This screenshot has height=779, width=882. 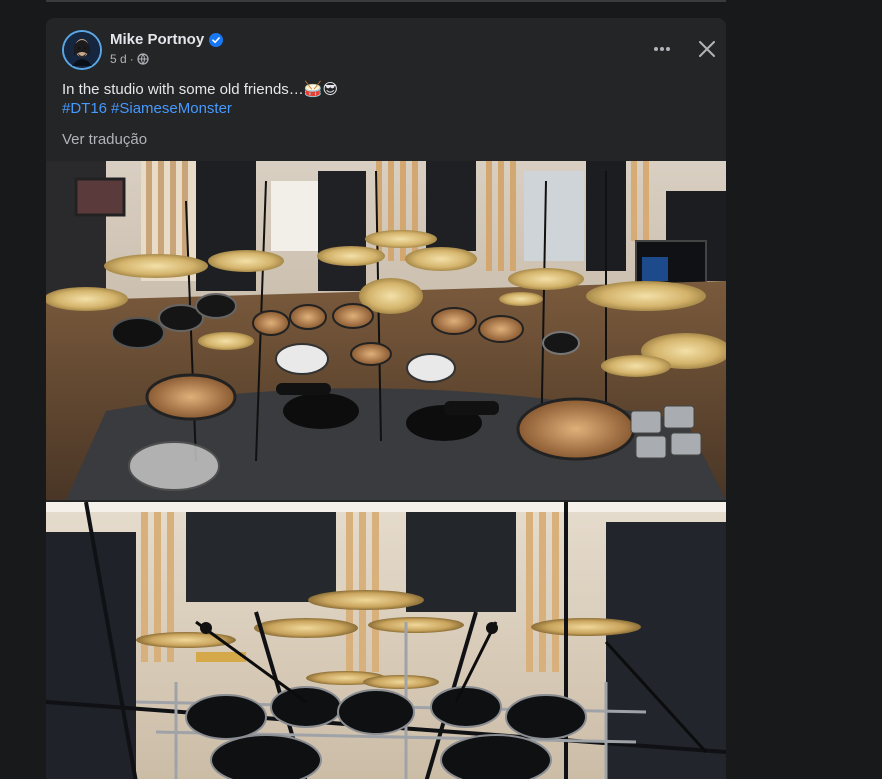 I want to click on avatar, so click(x=82, y=50).